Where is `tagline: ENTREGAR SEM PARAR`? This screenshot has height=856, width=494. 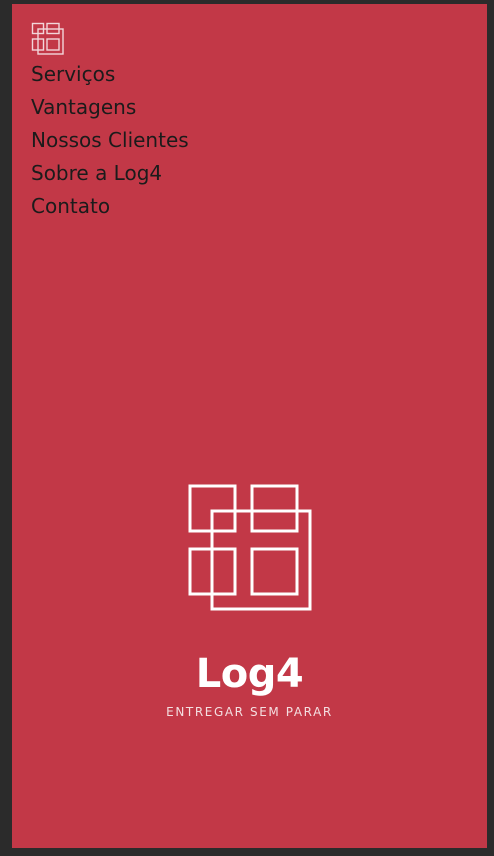 tagline: ENTREGAR SEM PARAR is located at coordinates (249, 712).